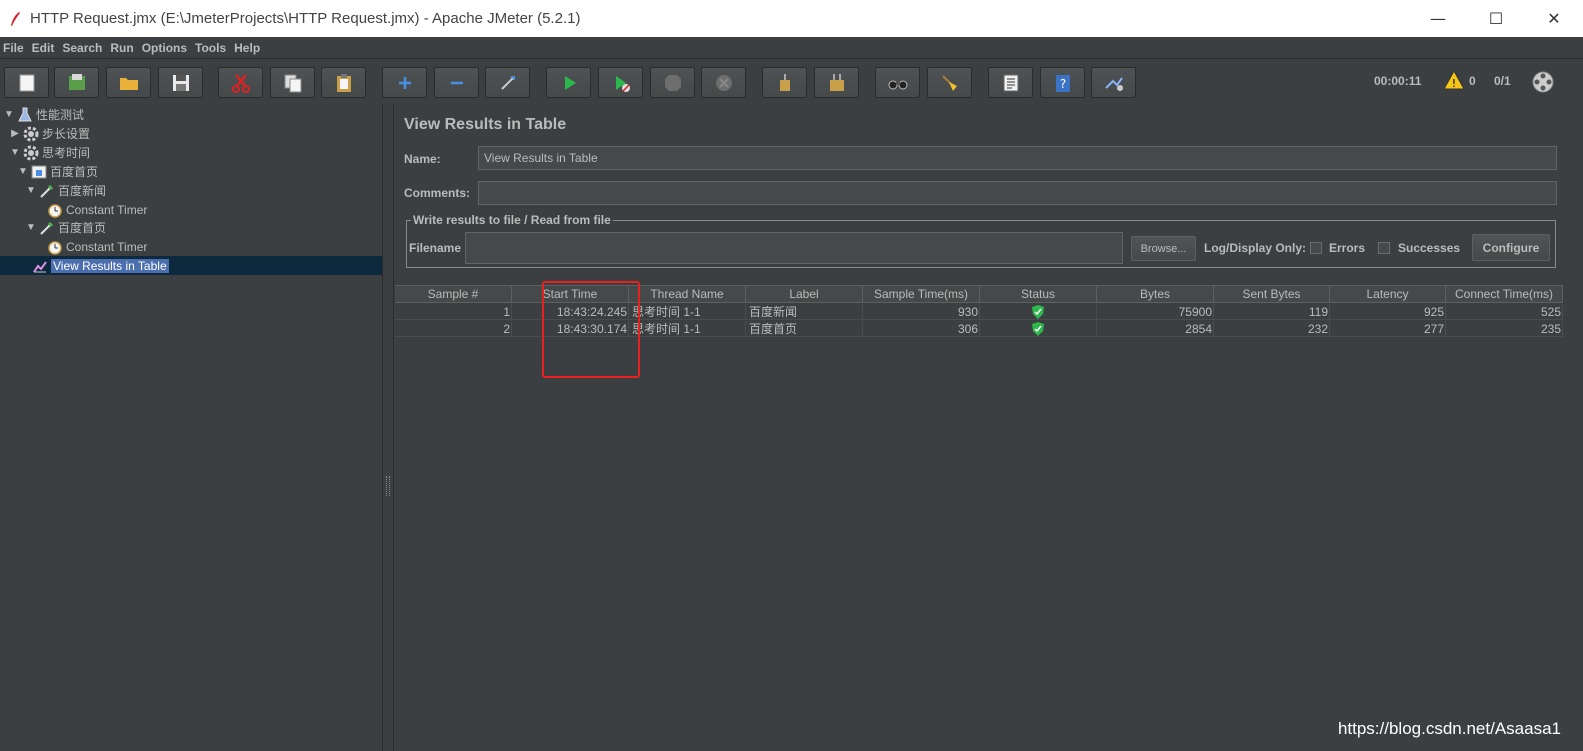 The image size is (1583, 751). I want to click on menu-help: Help, so click(248, 48).